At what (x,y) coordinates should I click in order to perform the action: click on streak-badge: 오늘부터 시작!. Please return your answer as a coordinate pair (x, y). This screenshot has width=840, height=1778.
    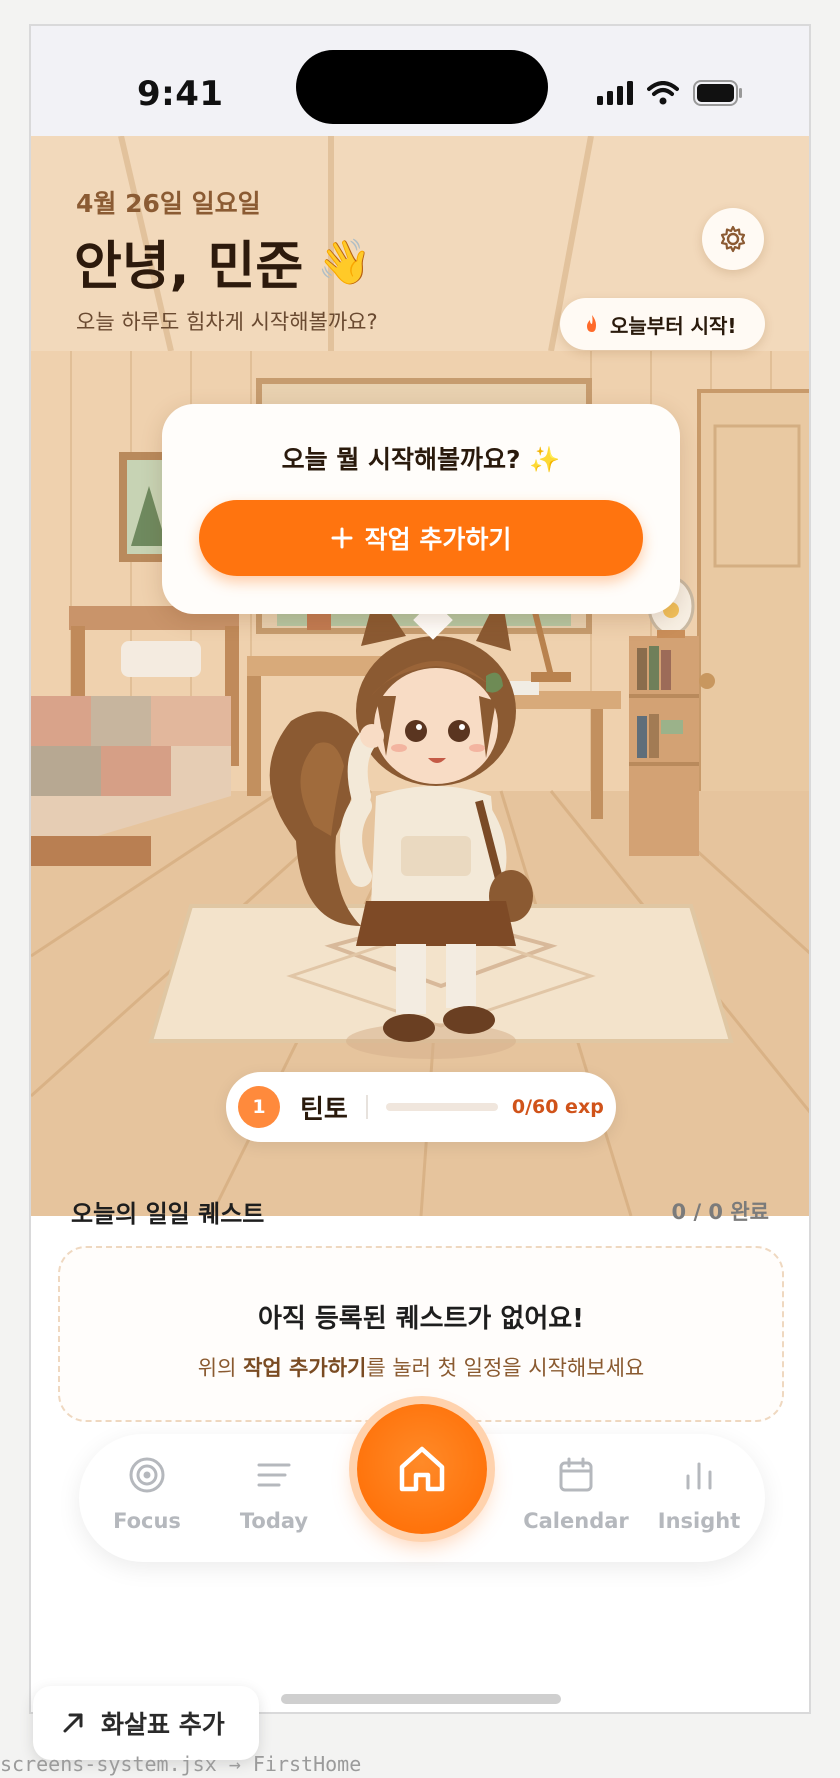
    Looking at the image, I should click on (662, 324).